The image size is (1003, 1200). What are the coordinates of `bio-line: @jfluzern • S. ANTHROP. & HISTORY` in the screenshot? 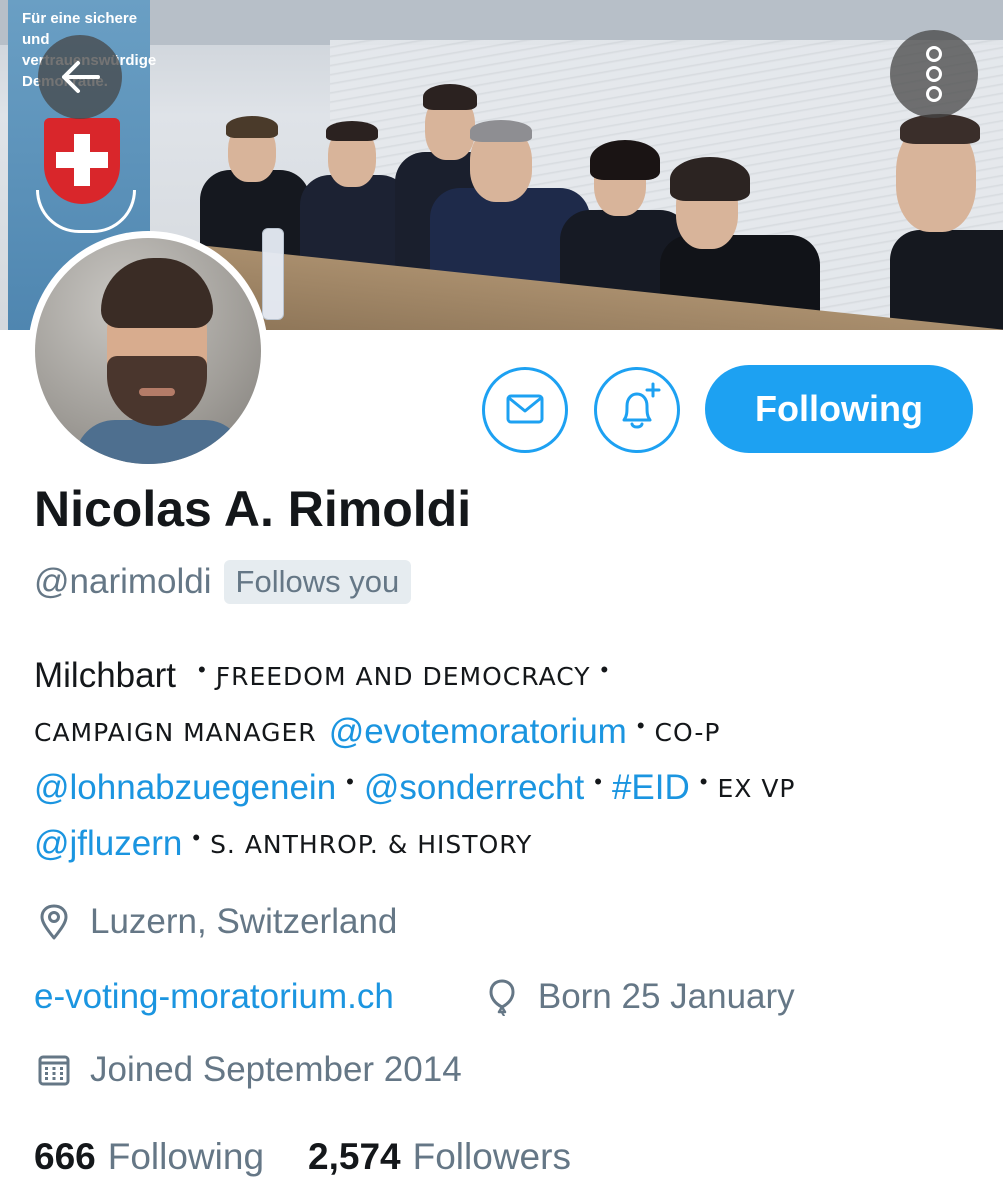 It's located at (509, 844).